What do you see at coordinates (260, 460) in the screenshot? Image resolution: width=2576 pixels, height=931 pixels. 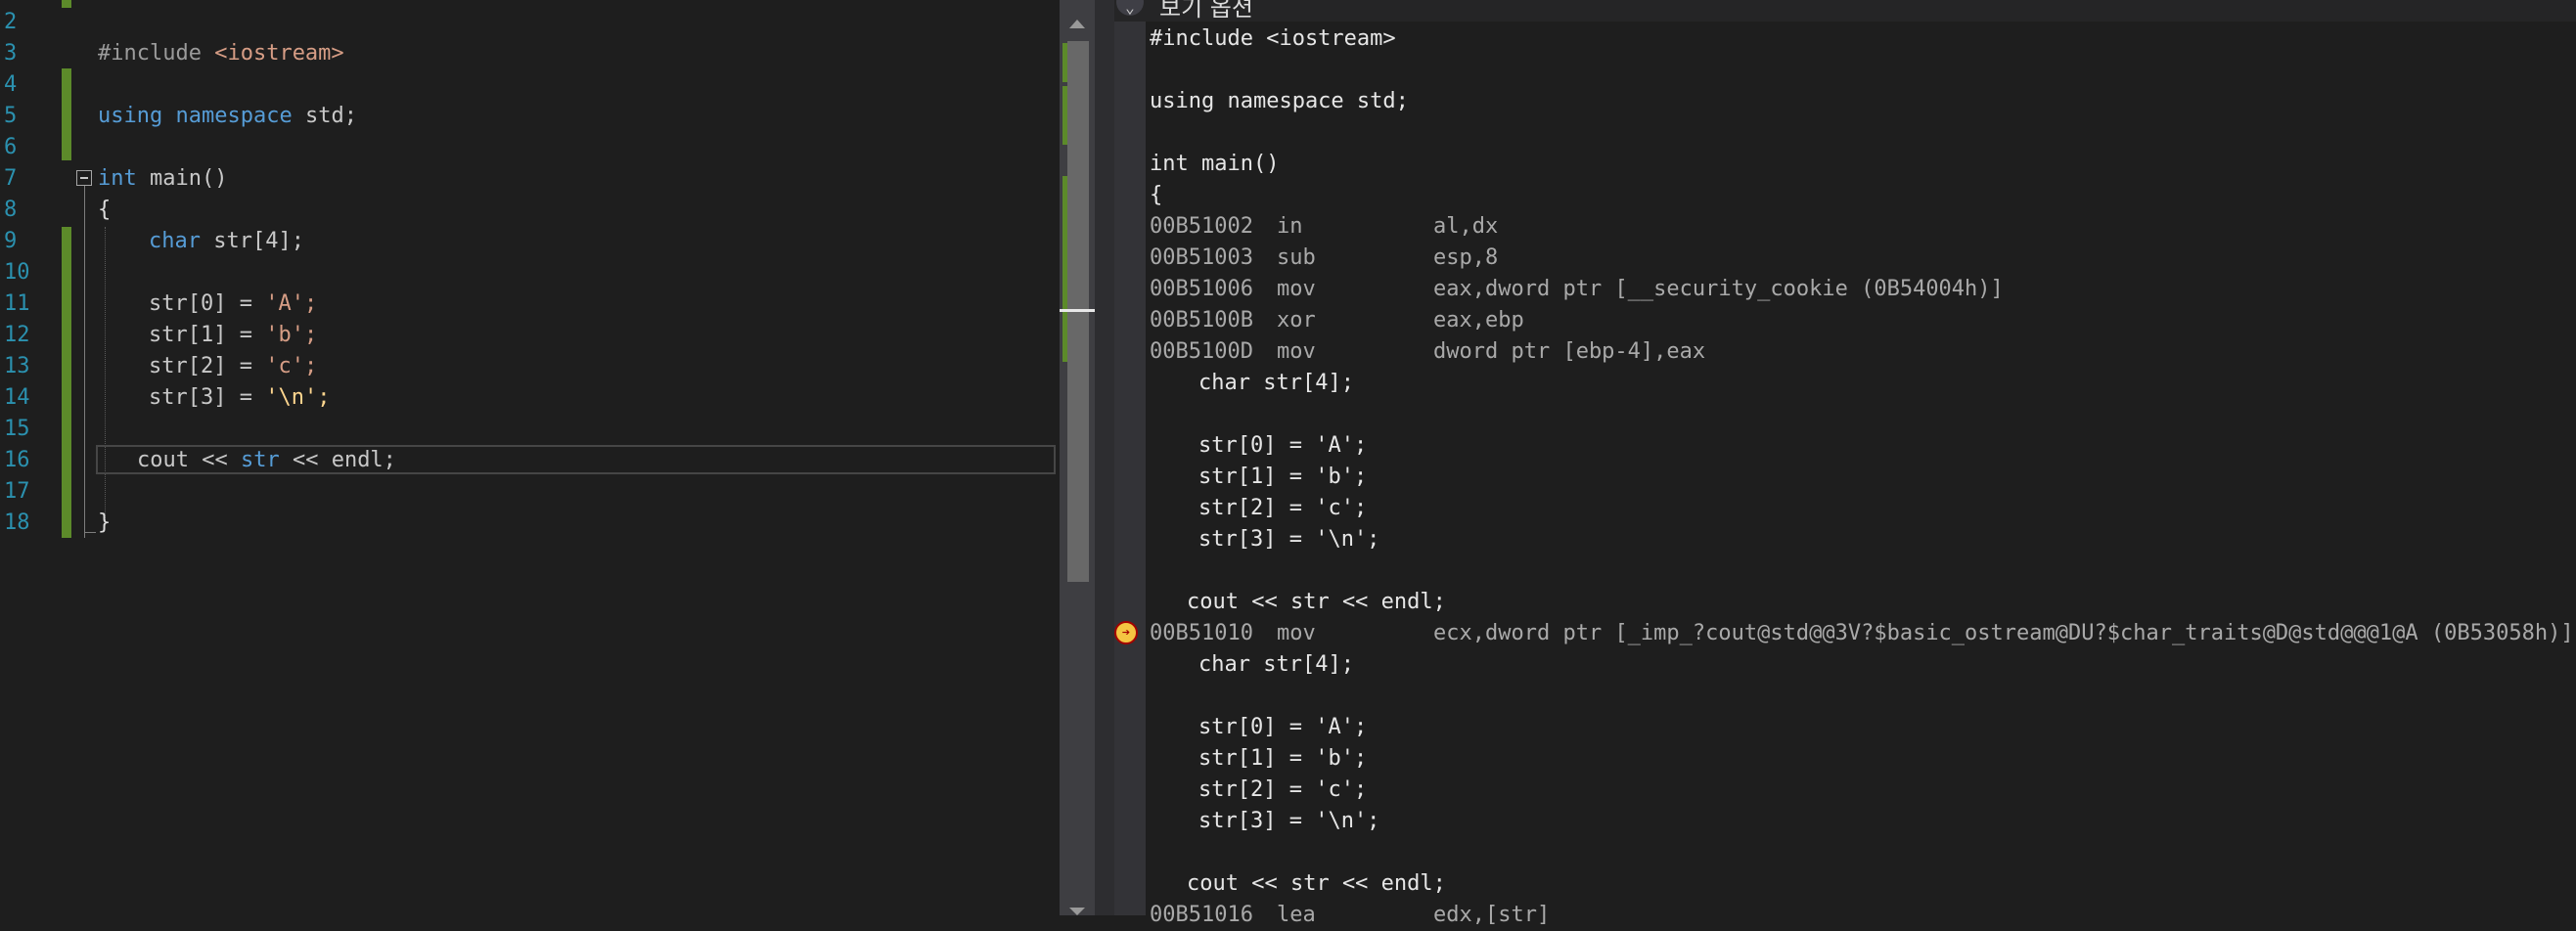 I see `str-variable: str` at bounding box center [260, 460].